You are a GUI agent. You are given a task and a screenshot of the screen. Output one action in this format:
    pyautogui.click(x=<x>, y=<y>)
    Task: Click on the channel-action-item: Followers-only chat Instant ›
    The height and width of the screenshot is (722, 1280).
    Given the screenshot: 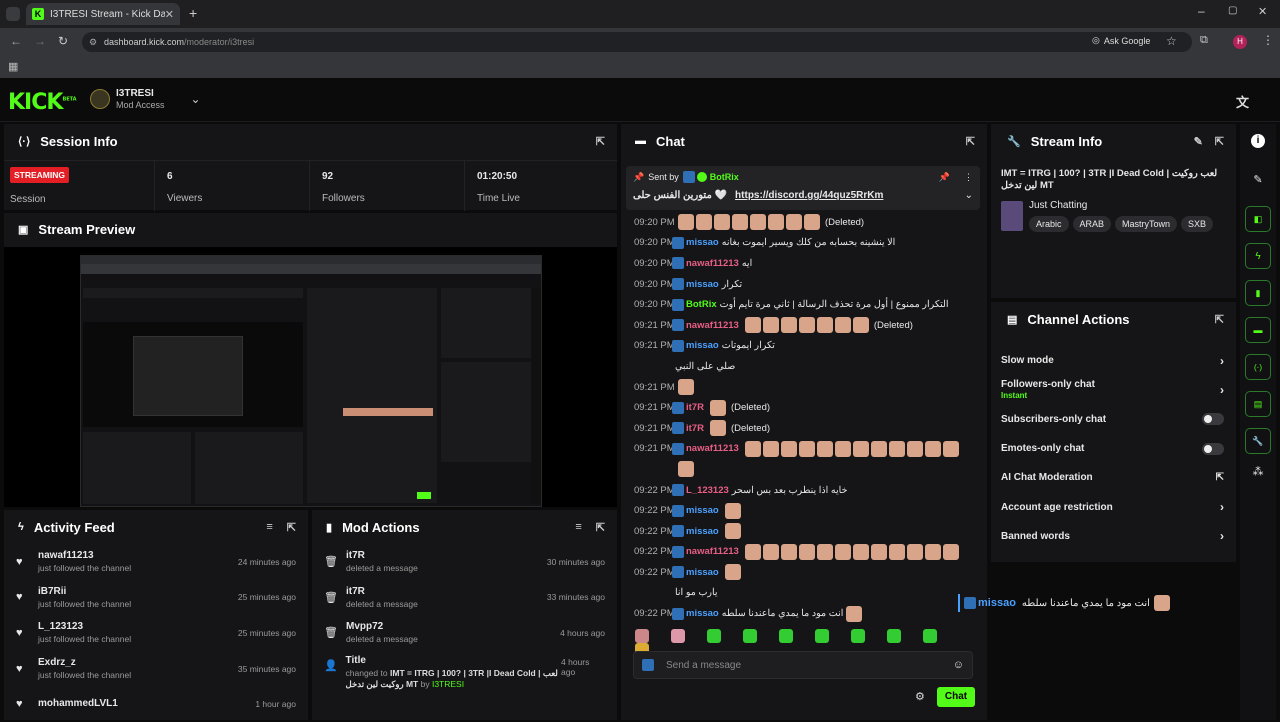 What is the action you would take?
    pyautogui.click(x=1113, y=389)
    